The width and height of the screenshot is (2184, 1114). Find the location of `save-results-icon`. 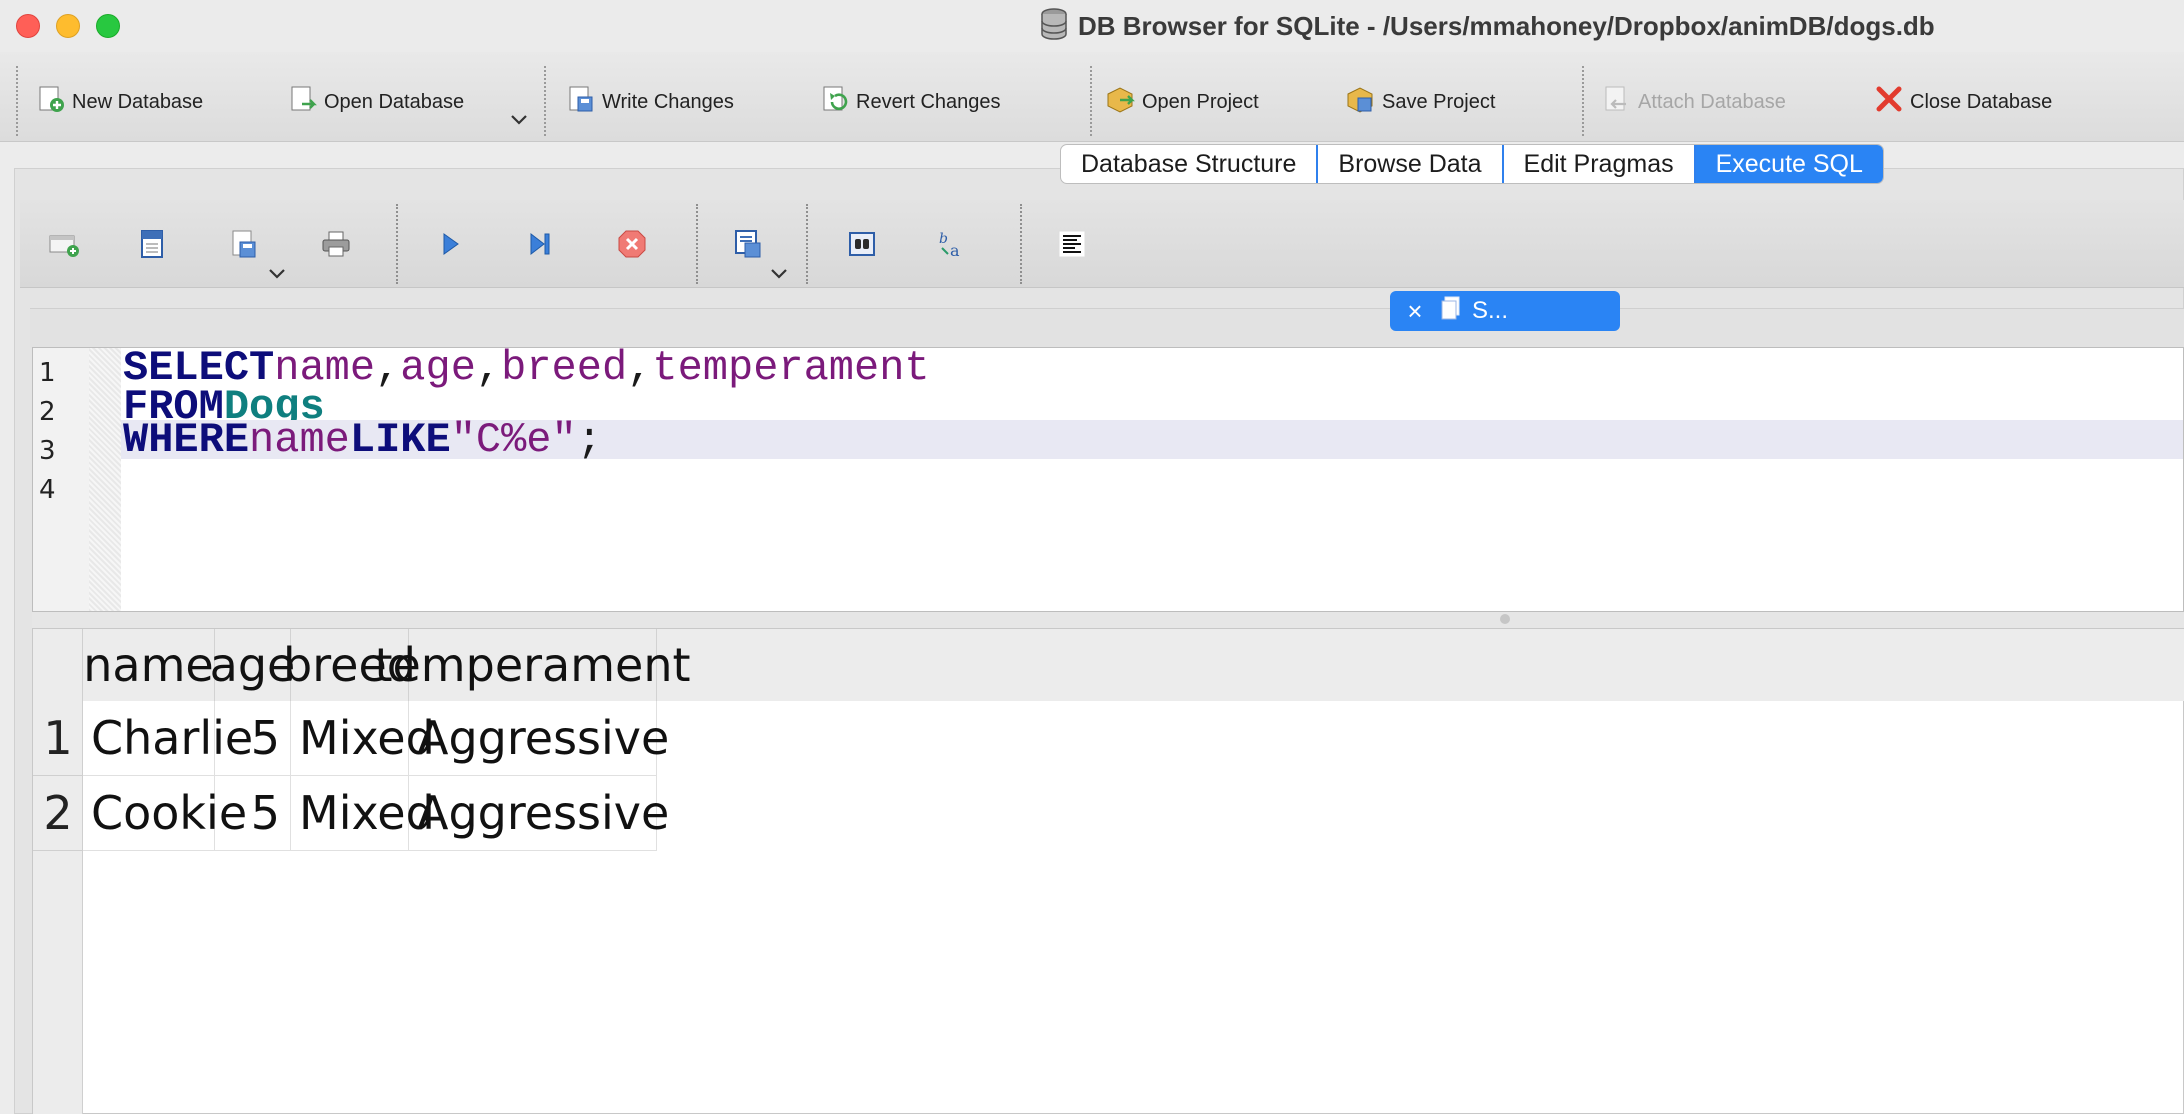

save-results-icon is located at coordinates (748, 246).